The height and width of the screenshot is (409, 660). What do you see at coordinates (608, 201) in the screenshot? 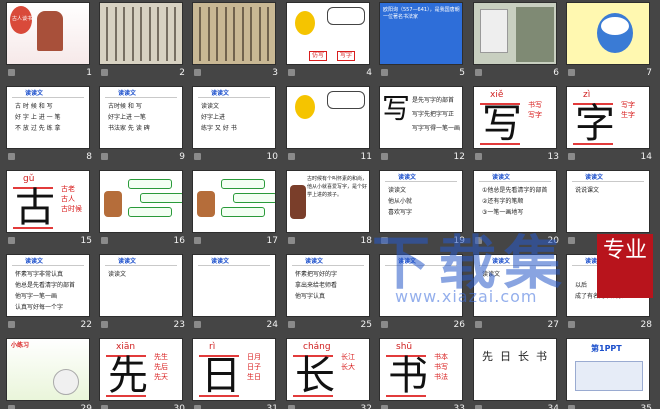
I see `slide-preview: 读读文 说说课文` at bounding box center [608, 201].